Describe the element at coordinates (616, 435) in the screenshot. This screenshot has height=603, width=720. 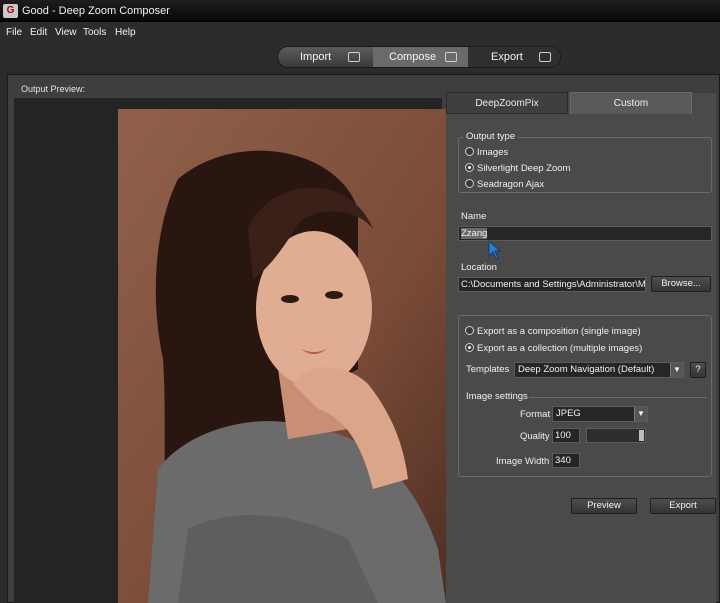
I see `quality-slider` at that location.